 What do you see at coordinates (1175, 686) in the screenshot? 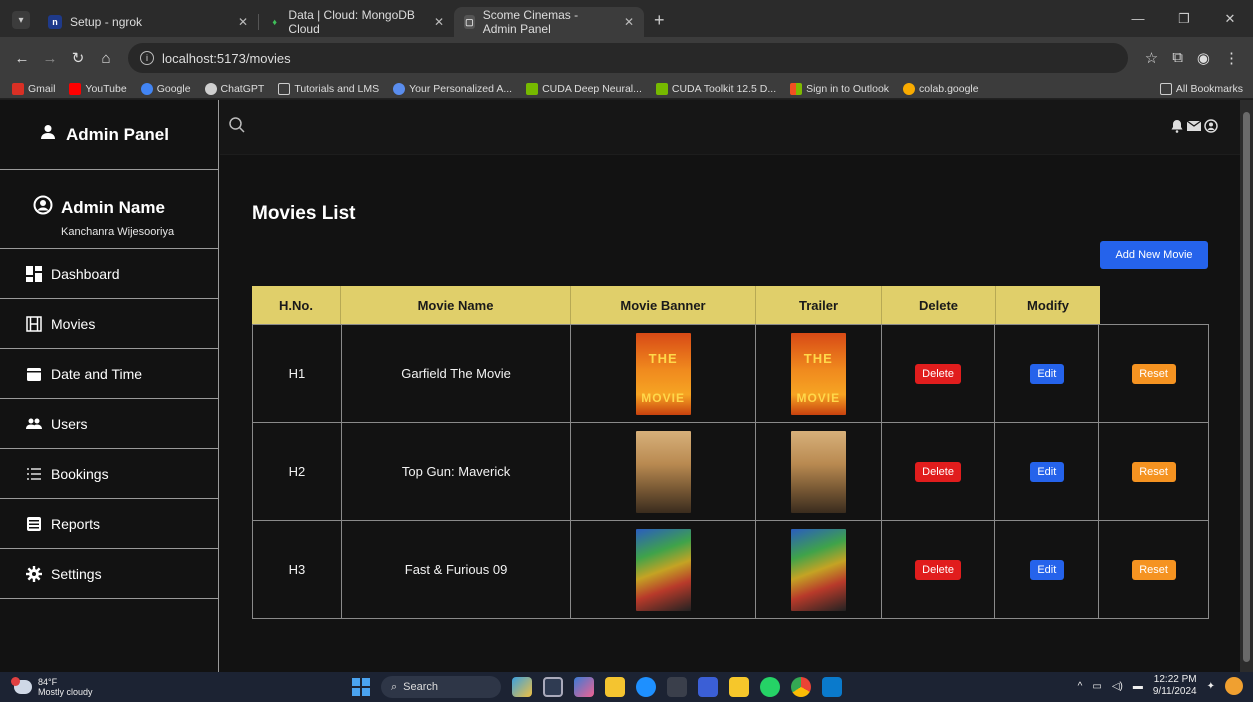
I see `clock: 12:22 PM 9/11/2024` at bounding box center [1175, 686].